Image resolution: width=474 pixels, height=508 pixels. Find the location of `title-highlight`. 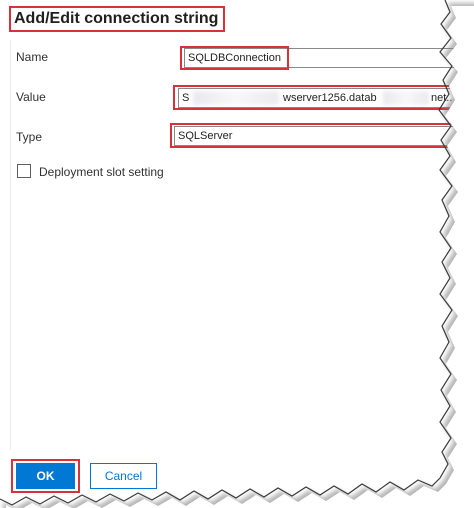

title-highlight is located at coordinates (117, 19).